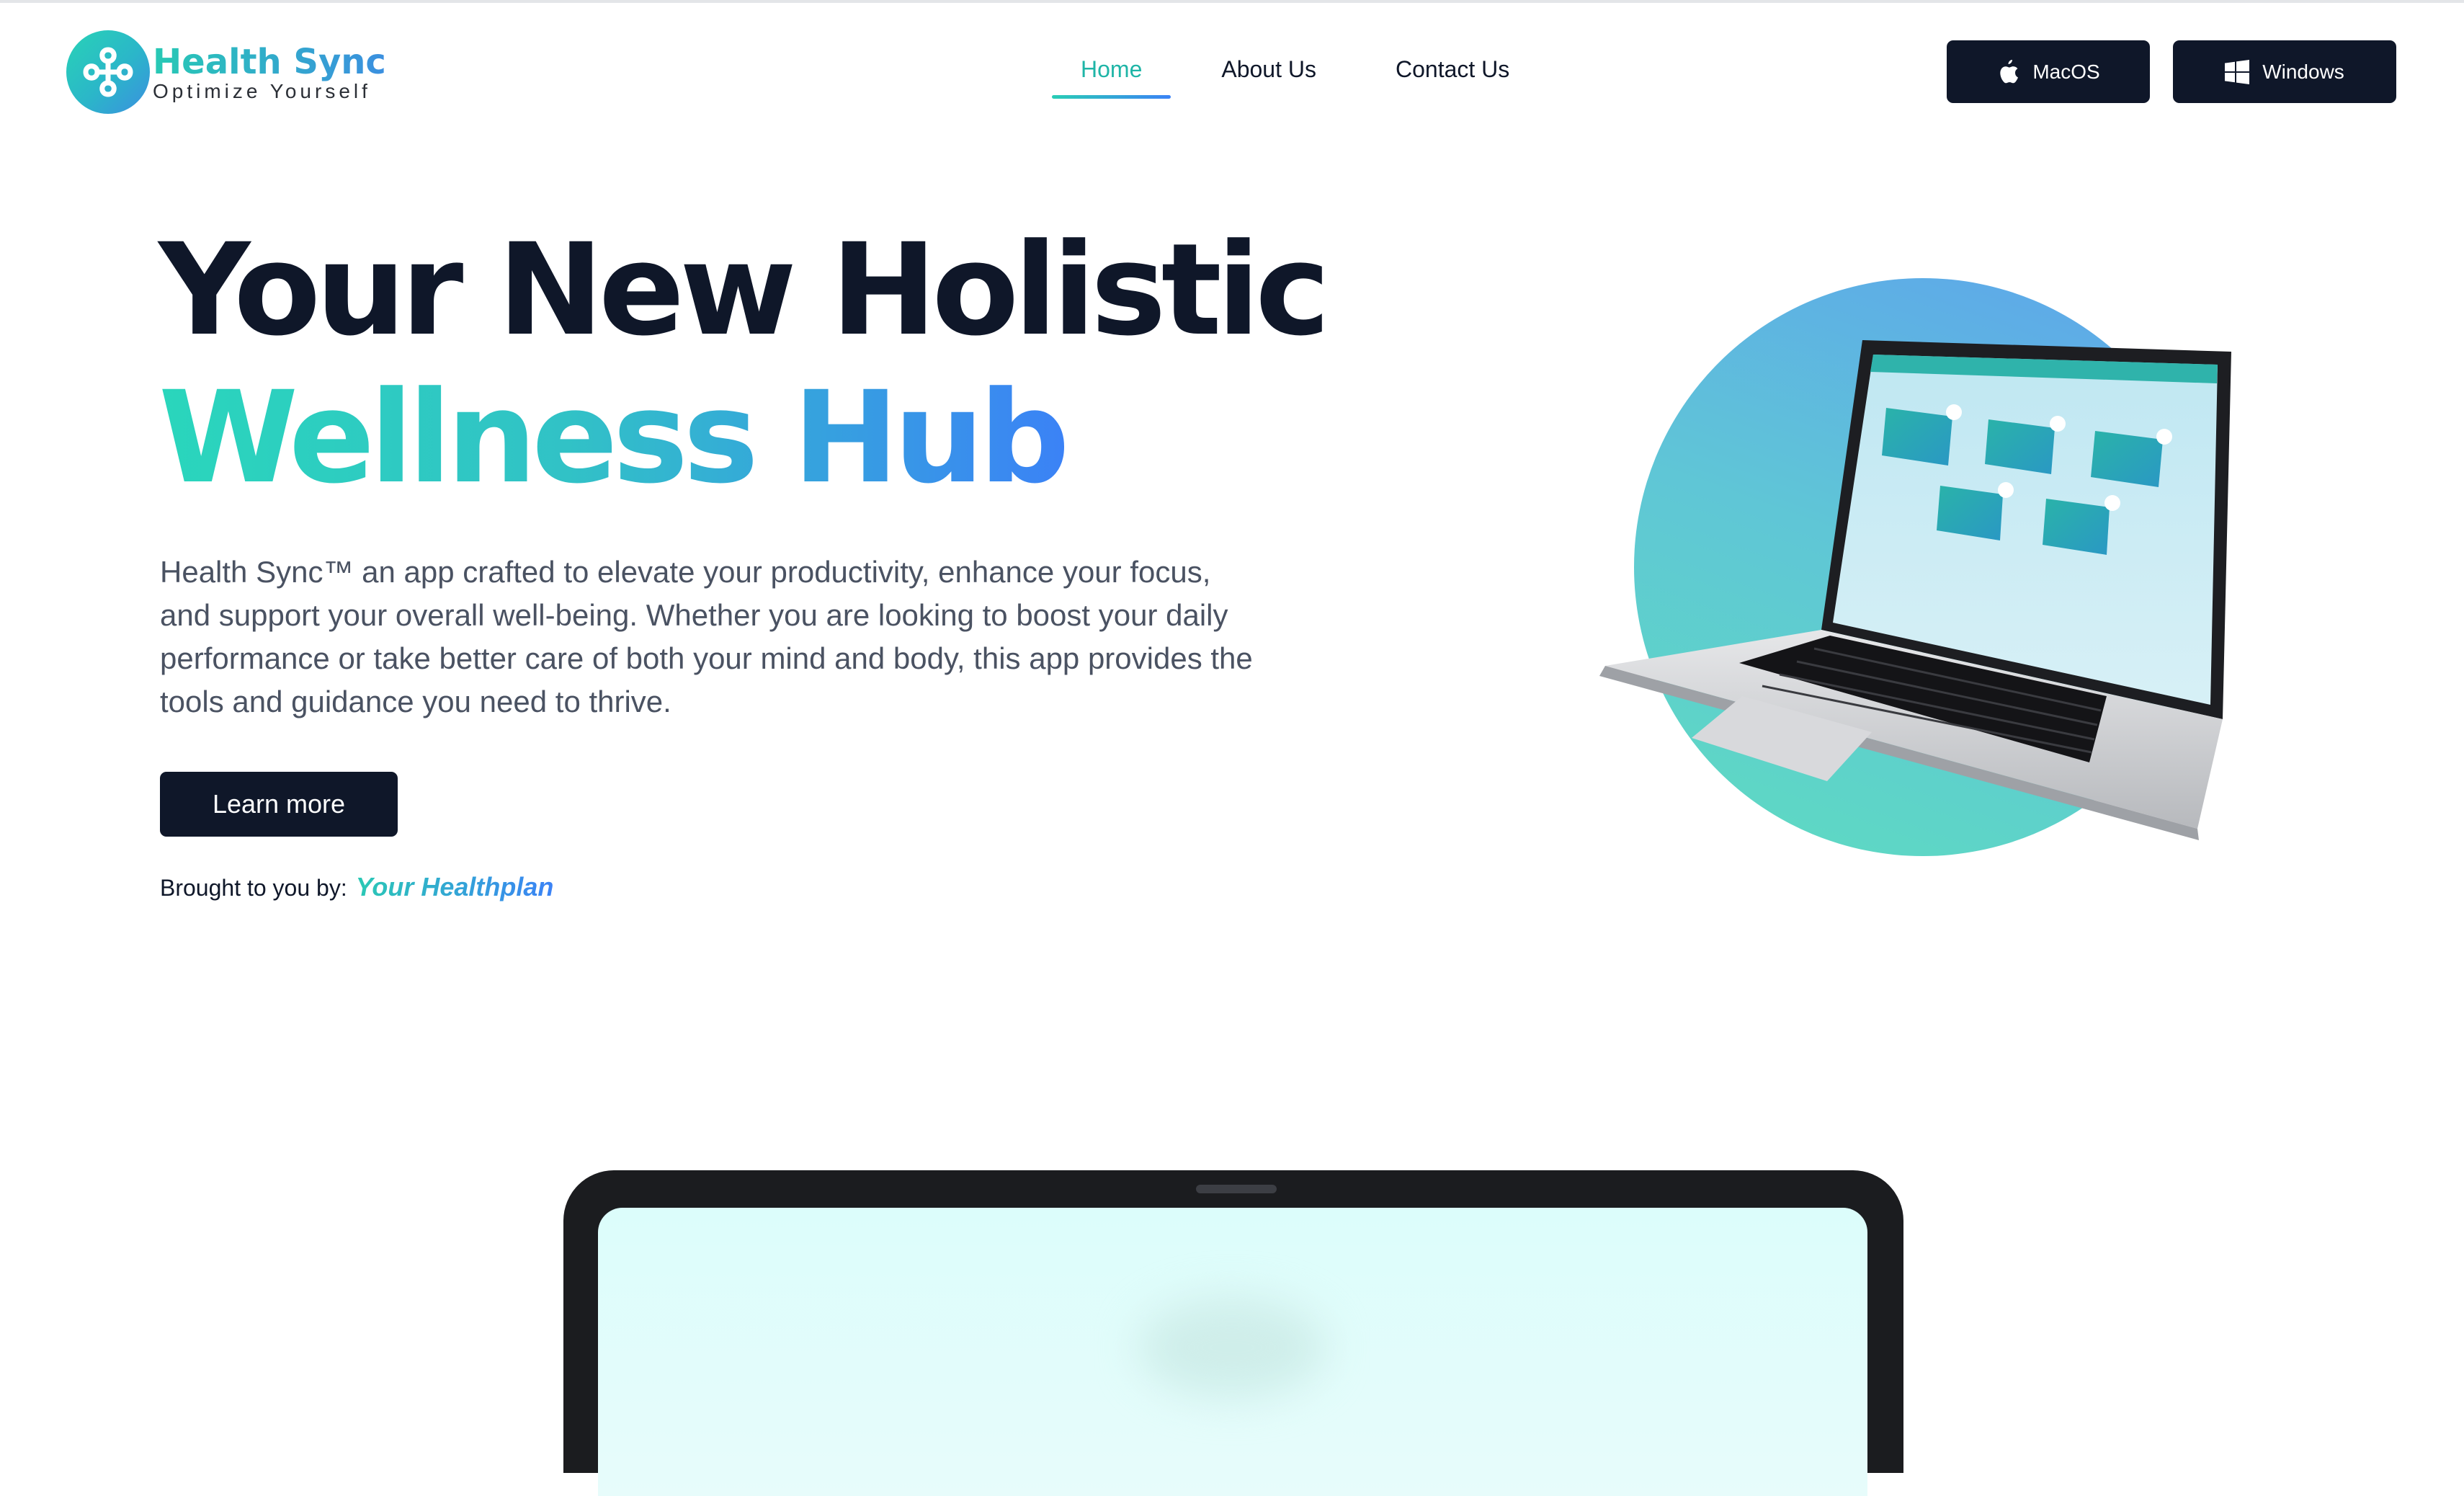 Image resolution: width=2464 pixels, height=1496 pixels. I want to click on download-windows-label: Windows, so click(2303, 71).